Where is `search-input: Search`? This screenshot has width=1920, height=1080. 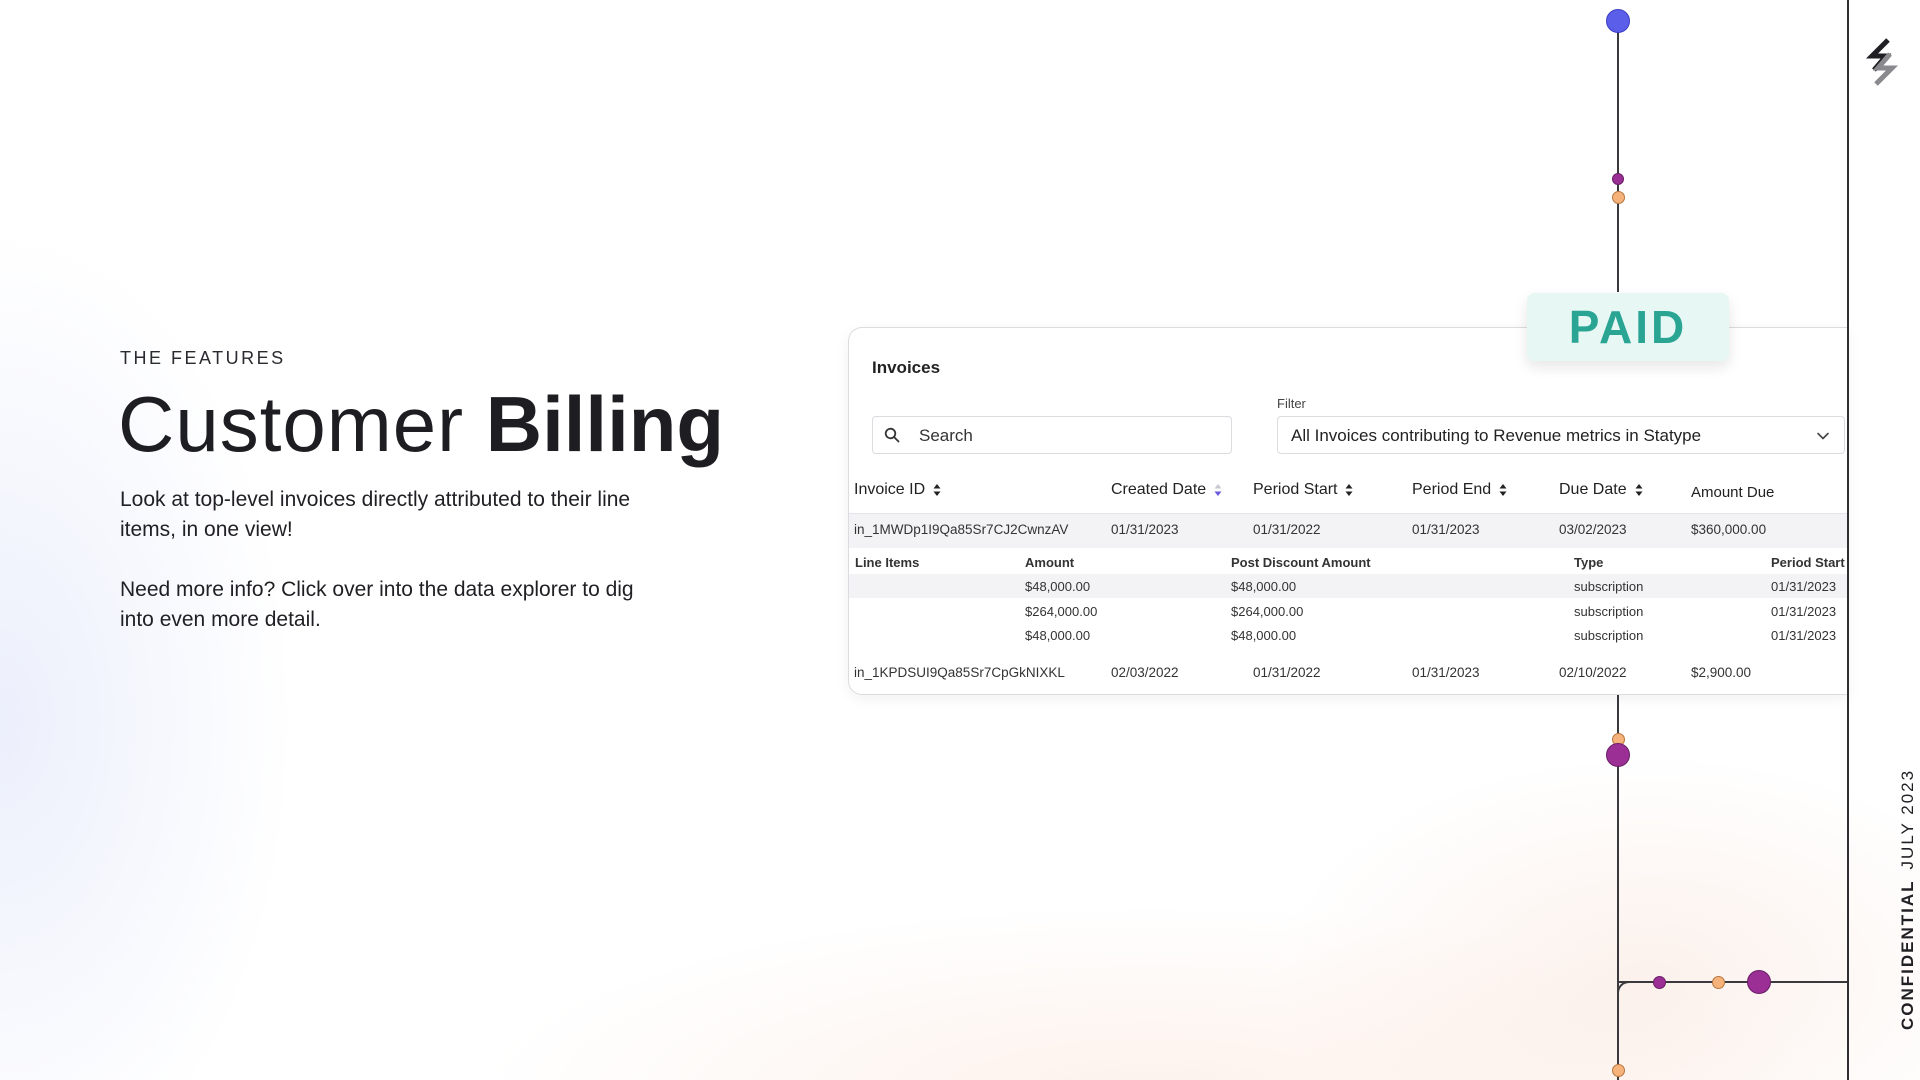
search-input: Search is located at coordinates (1052, 435).